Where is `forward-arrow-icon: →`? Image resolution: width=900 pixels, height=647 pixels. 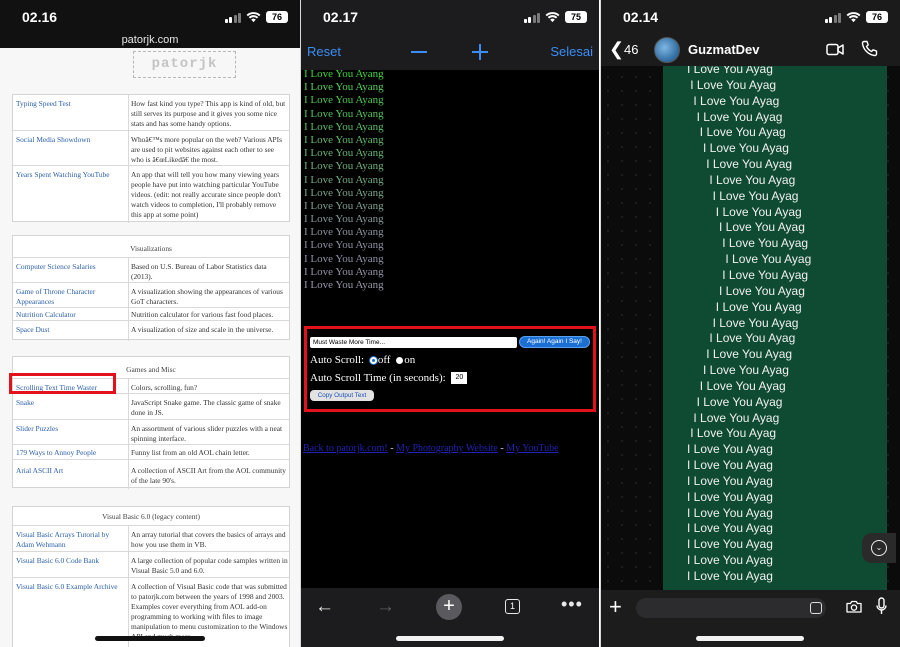
forward-arrow-icon: → is located at coordinates (385, 607).